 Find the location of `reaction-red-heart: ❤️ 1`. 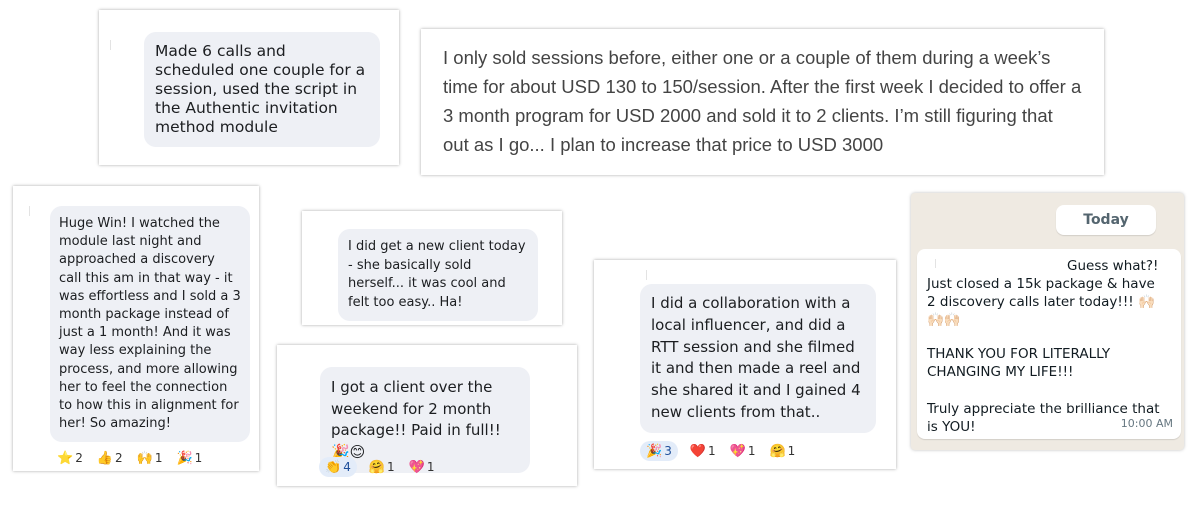

reaction-red-heart: ❤️ 1 is located at coordinates (703, 451).